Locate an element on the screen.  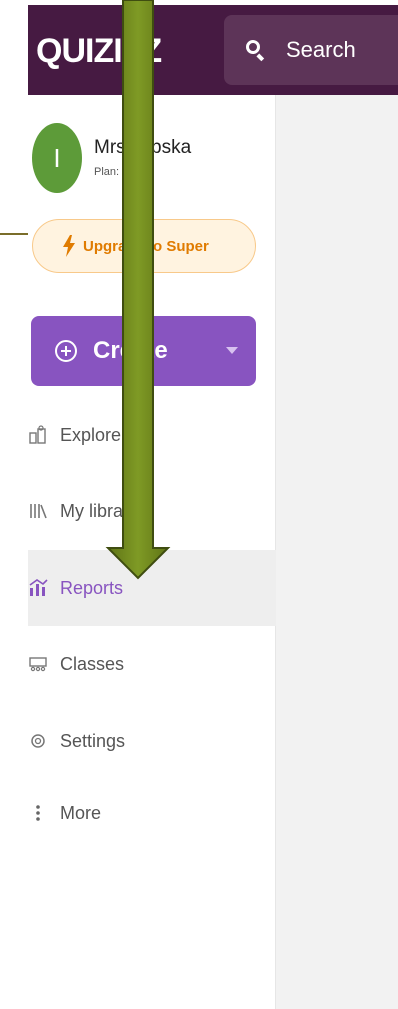
chevron-down-icon is located at coordinates (232, 350).